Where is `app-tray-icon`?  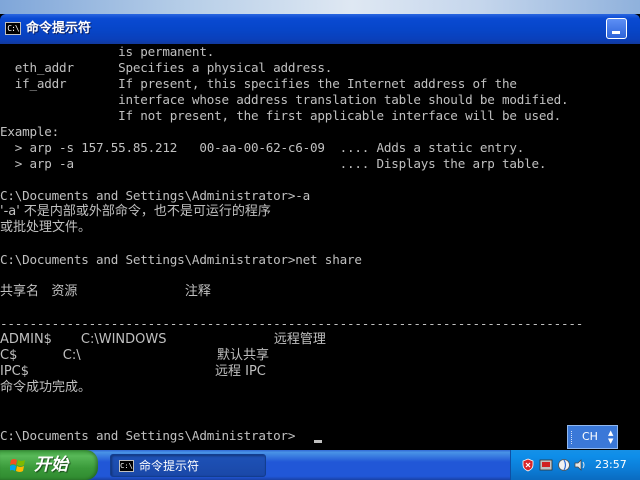
app-tray-icon is located at coordinates (546, 465).